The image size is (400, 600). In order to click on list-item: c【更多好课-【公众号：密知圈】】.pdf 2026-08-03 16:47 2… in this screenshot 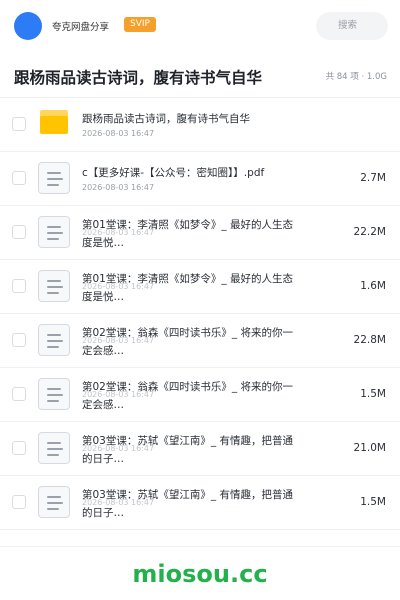, I will do `click(200, 179)`.